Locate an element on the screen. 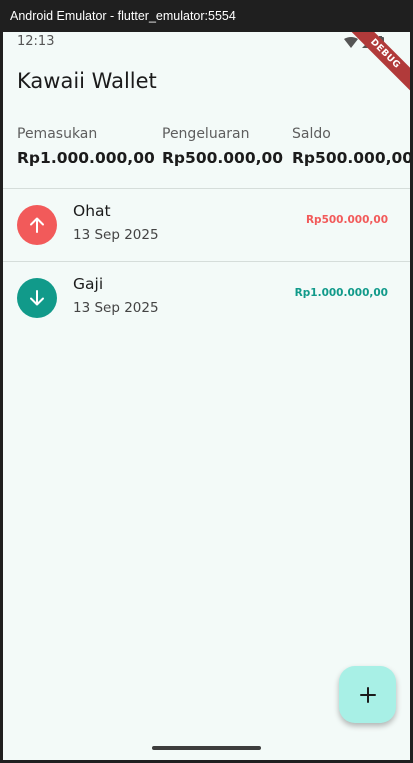  page-title: Kawaii Wallet is located at coordinates (87, 81).